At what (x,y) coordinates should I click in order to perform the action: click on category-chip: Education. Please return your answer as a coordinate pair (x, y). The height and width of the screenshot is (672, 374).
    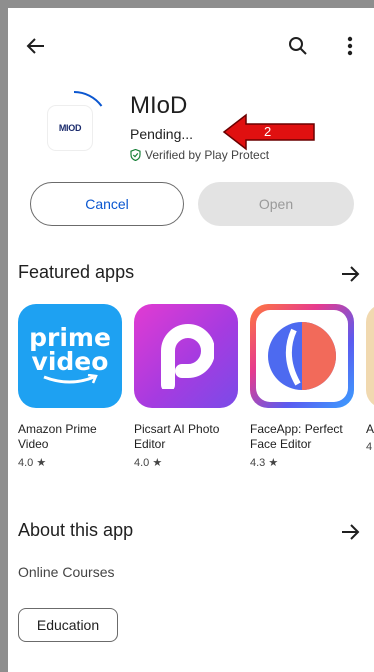
    Looking at the image, I should click on (68, 625).